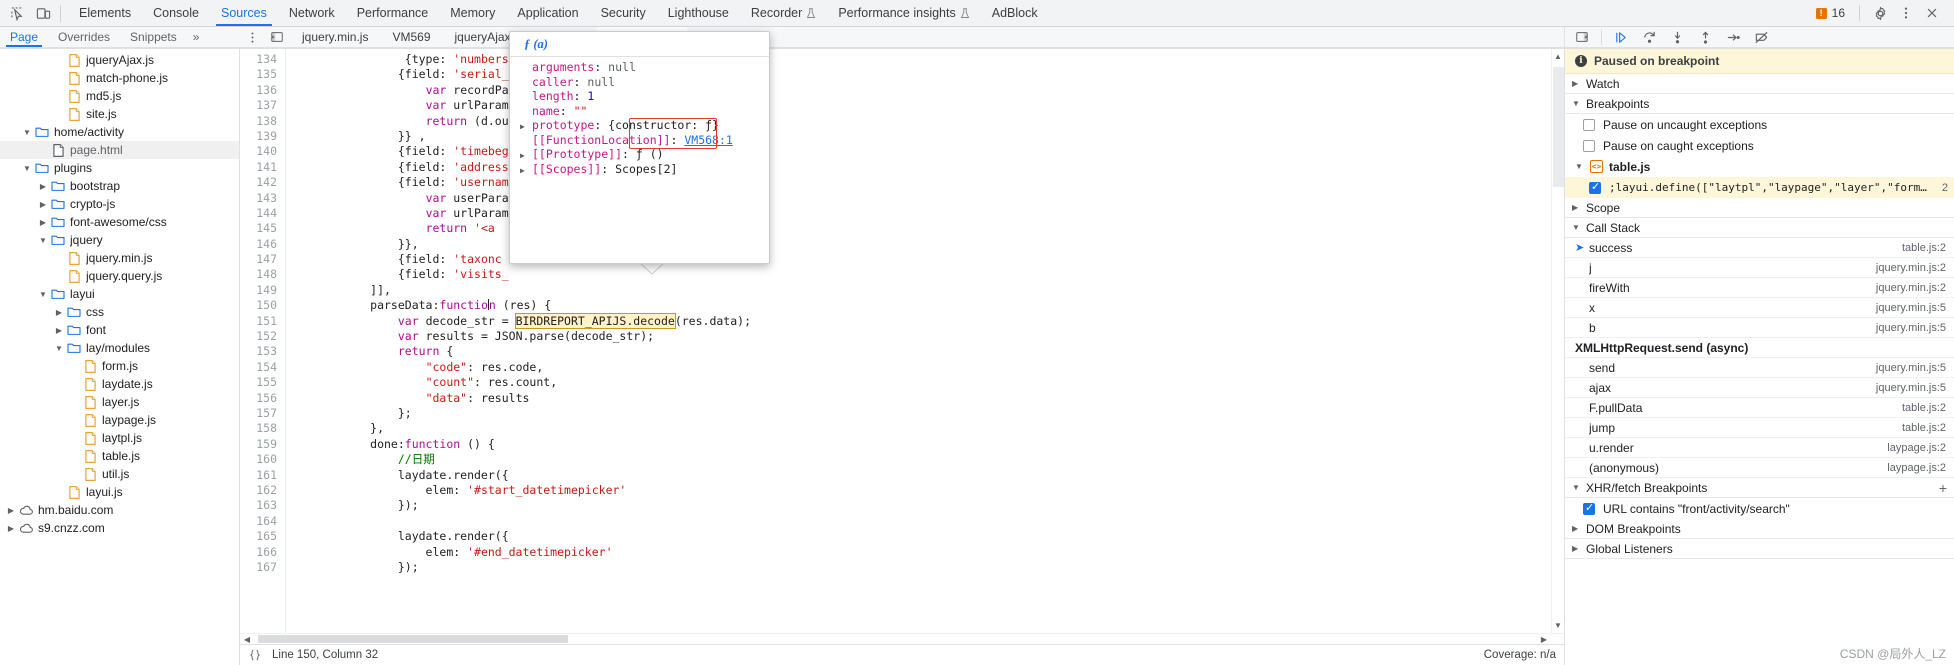 This screenshot has width=1954, height=665. Describe the element at coordinates (644, 96) in the screenshot. I see `popover-property-row: length: 1` at that location.